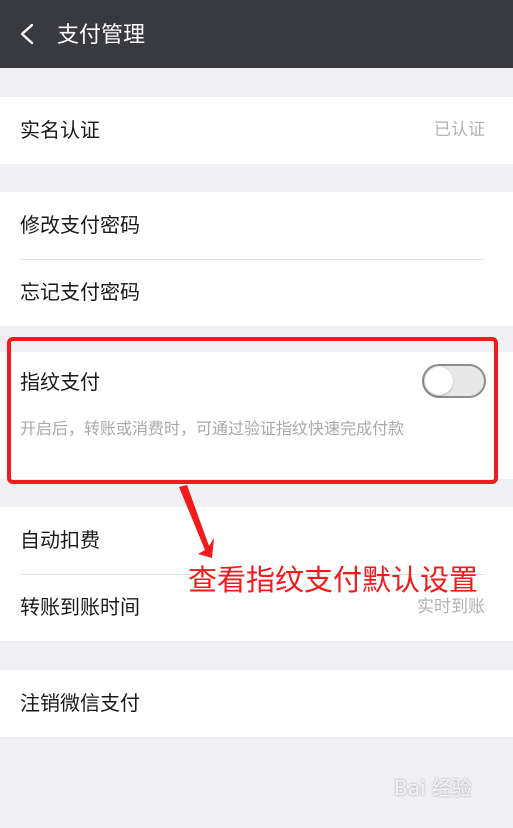 Image resolution: width=513 pixels, height=828 pixels. Describe the element at coordinates (101, 35) in the screenshot. I see `page-title: 支付管理` at that location.